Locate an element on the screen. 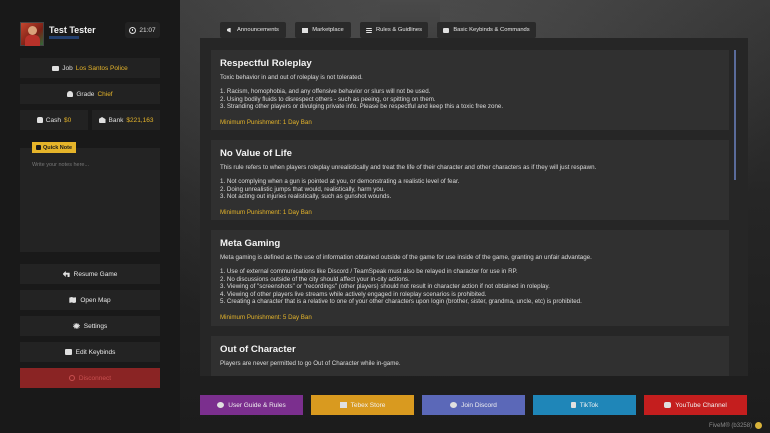 The height and width of the screenshot is (433, 770). youtube-channel-button: YouTube Channel is located at coordinates (695, 405).